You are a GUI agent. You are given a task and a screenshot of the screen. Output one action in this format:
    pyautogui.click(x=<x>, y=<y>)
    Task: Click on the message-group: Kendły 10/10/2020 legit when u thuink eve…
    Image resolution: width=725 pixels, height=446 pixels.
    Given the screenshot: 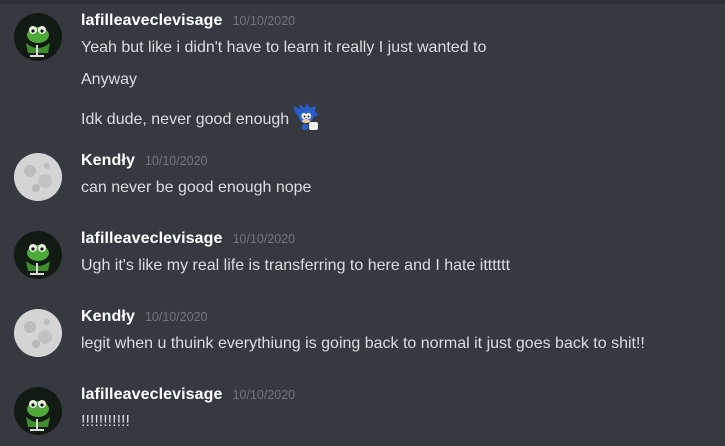 What is the action you would take?
    pyautogui.click(x=362, y=333)
    